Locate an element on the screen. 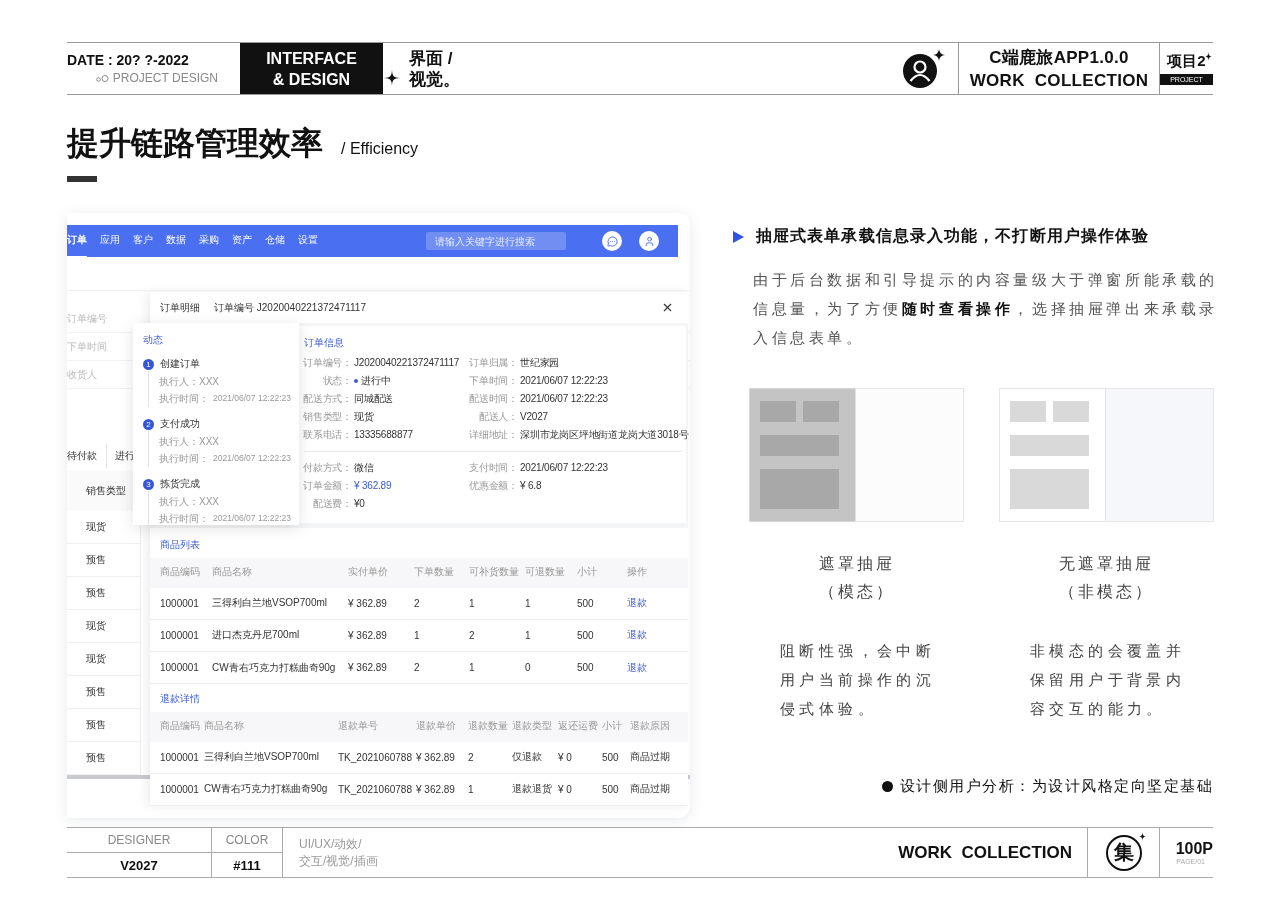 This screenshot has width=1280, height=916. user-icon is located at coordinates (649, 241).